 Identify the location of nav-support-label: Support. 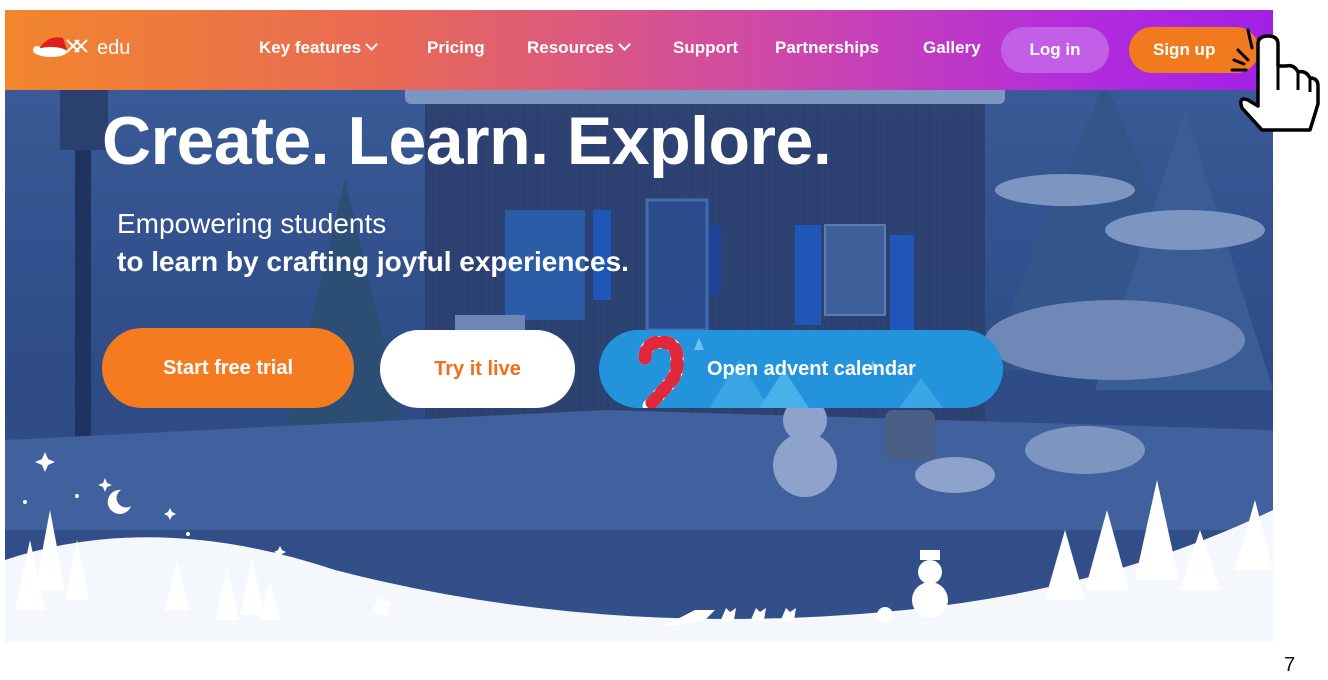
(706, 47).